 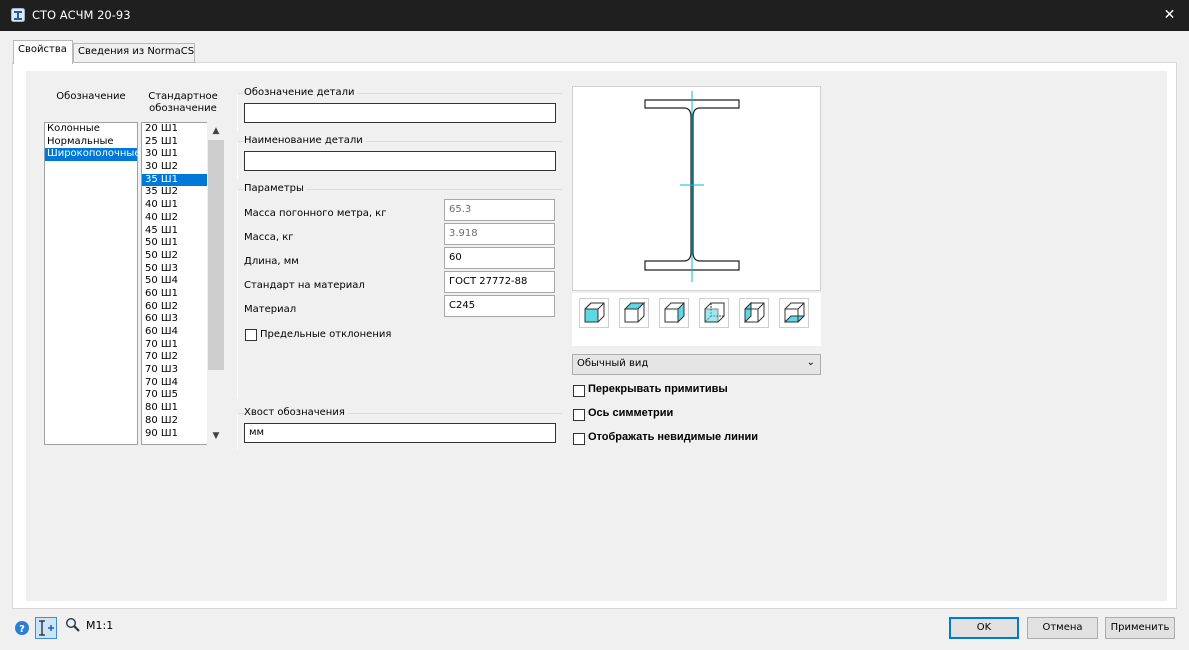 I want to click on name-field, so click(x=400, y=161).